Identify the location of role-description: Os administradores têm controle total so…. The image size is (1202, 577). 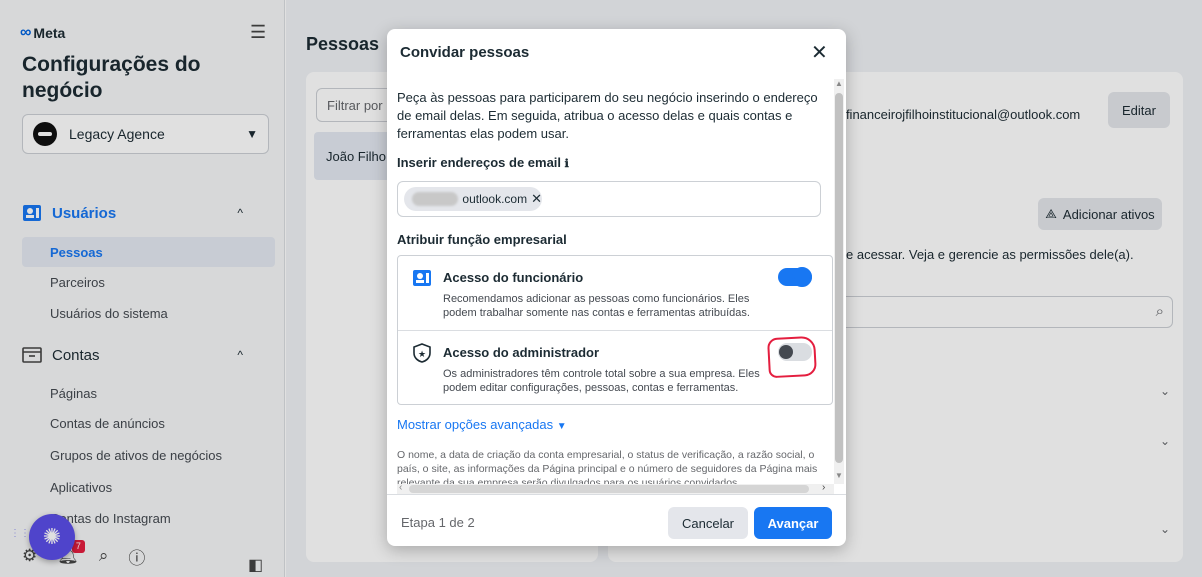
(601, 381).